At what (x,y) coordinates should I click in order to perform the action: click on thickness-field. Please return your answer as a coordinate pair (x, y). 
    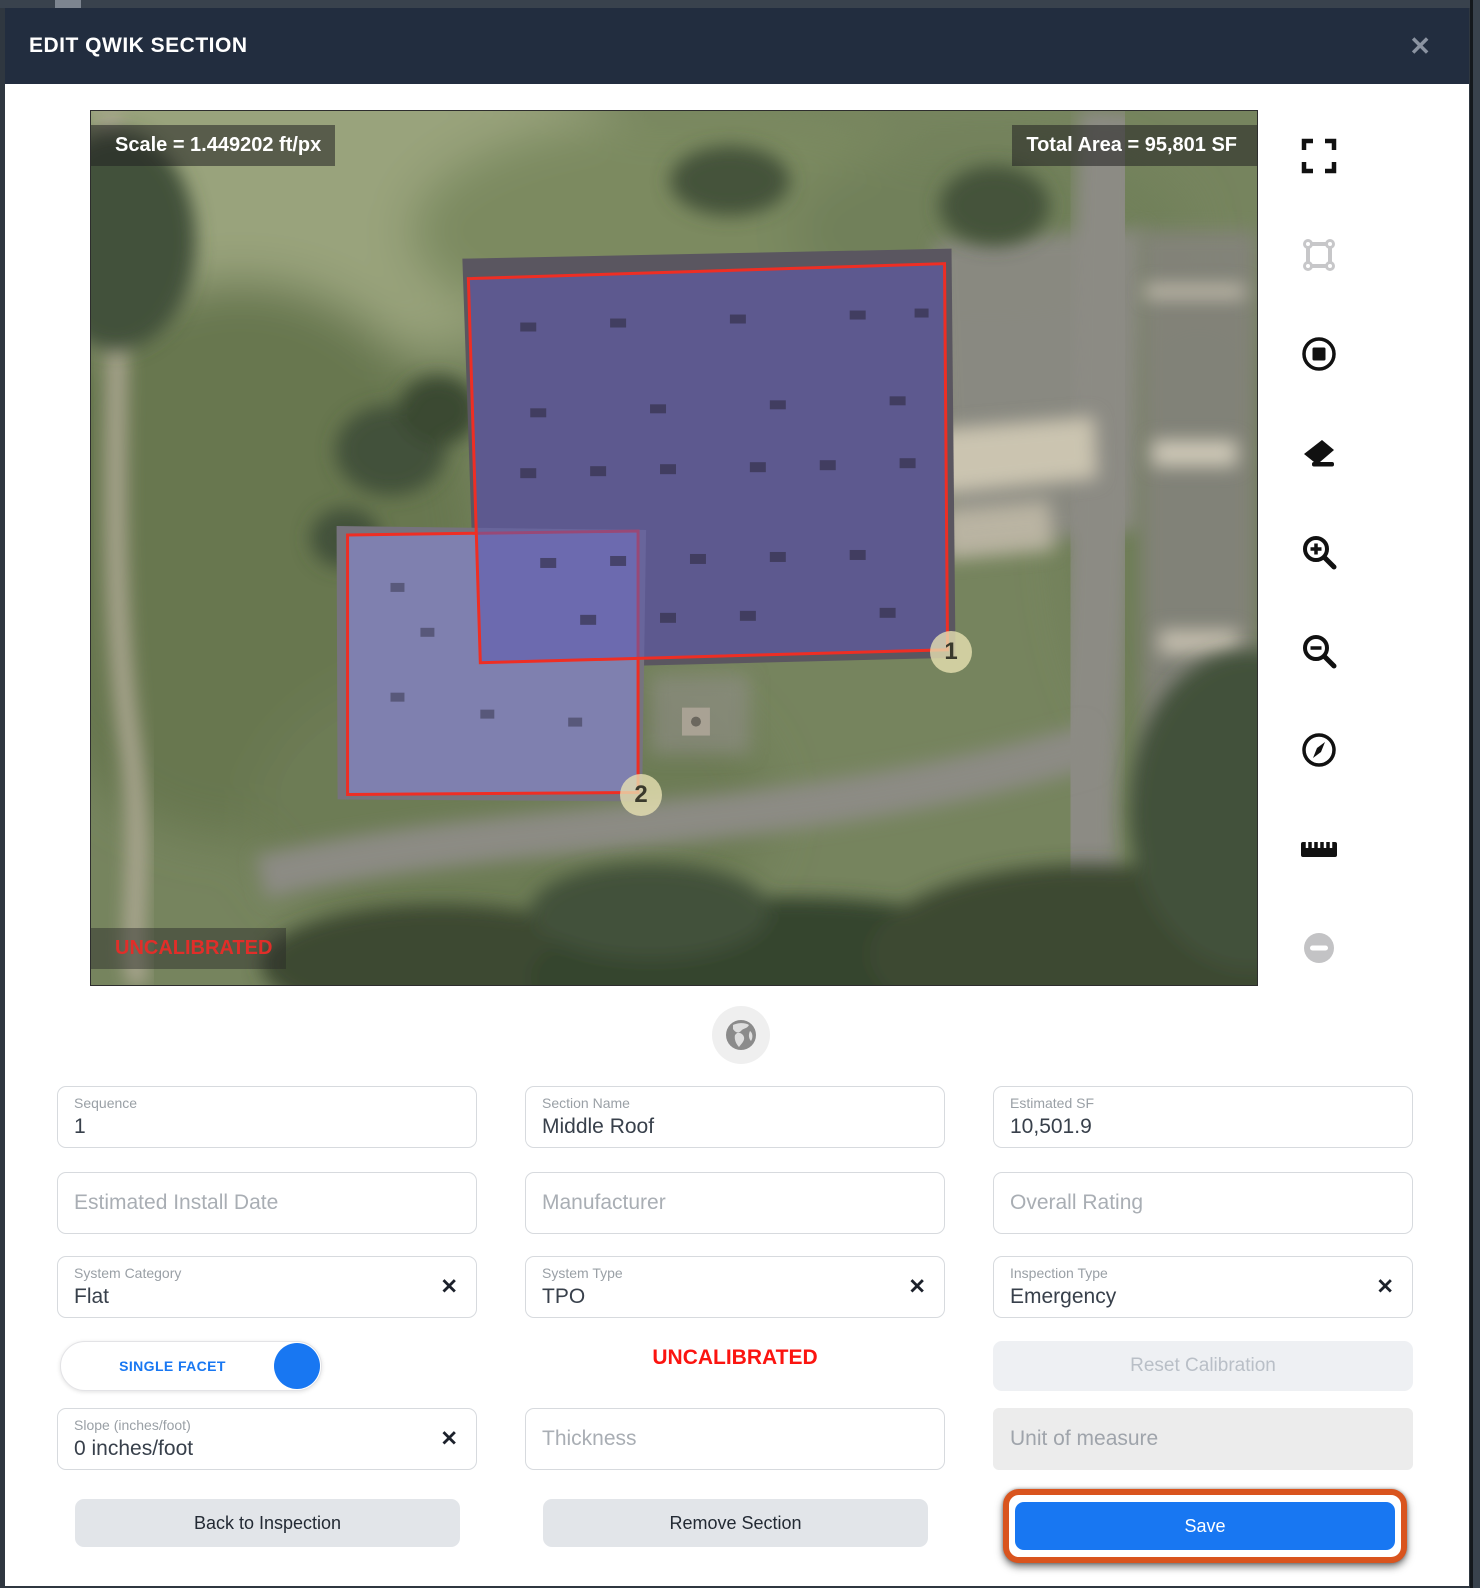
    Looking at the image, I should click on (735, 1439).